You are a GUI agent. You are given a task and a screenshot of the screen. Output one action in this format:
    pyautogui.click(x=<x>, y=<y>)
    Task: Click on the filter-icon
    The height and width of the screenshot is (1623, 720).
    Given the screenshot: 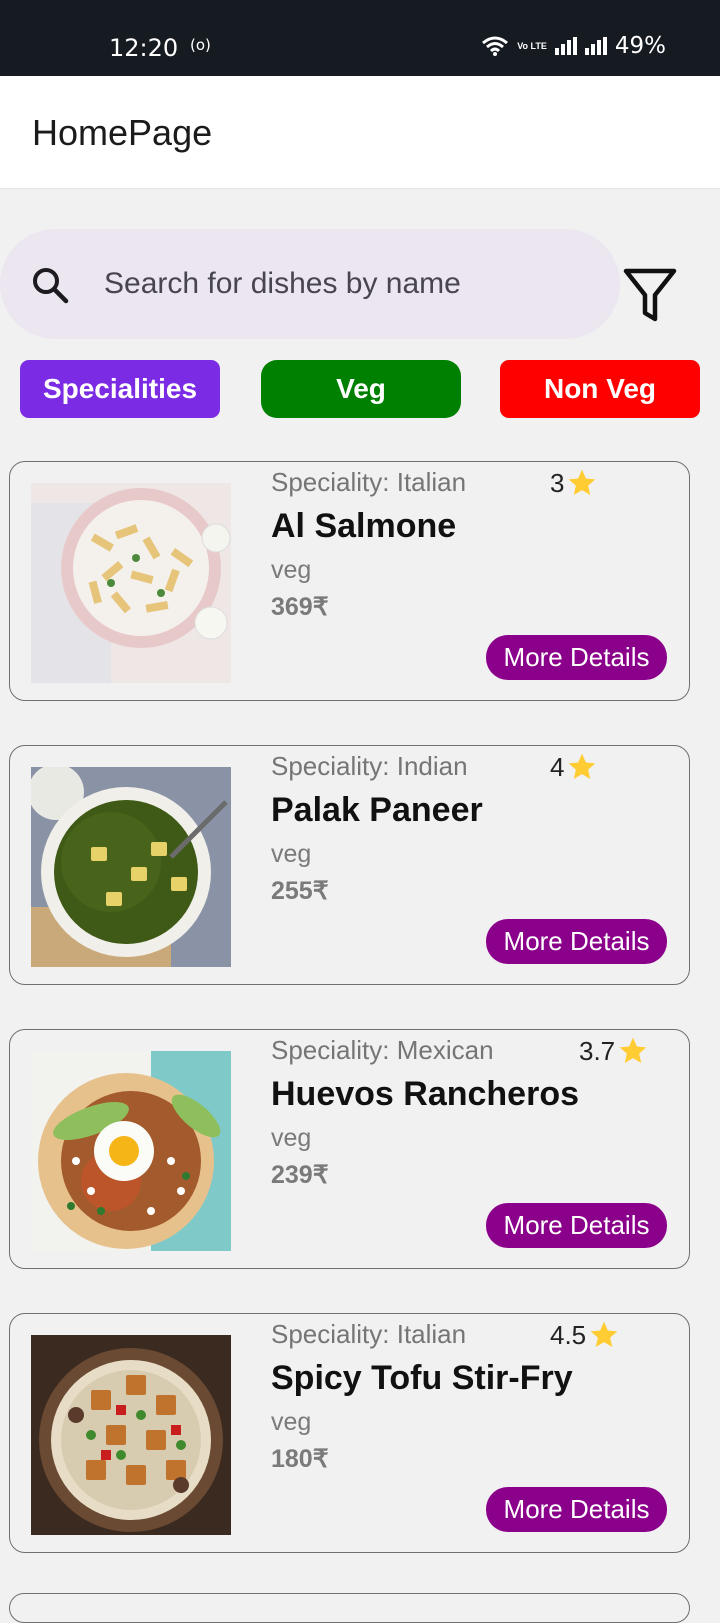 What is the action you would take?
    pyautogui.click(x=650, y=295)
    